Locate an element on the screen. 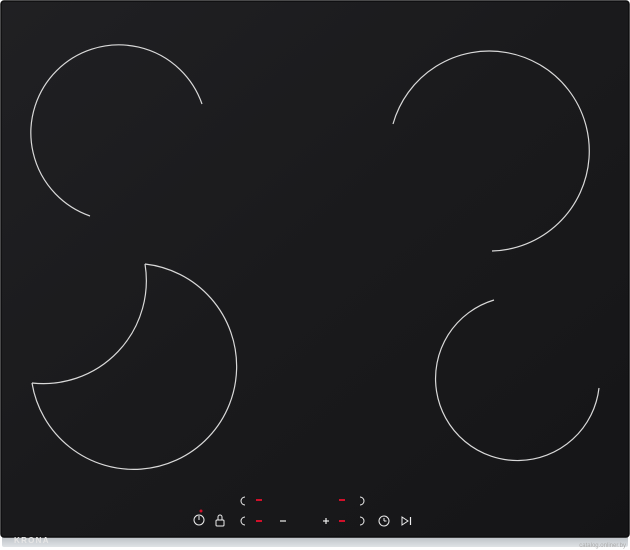 This screenshot has height=550, width=630. watermark: catalog.onliner.by is located at coordinates (602, 546).